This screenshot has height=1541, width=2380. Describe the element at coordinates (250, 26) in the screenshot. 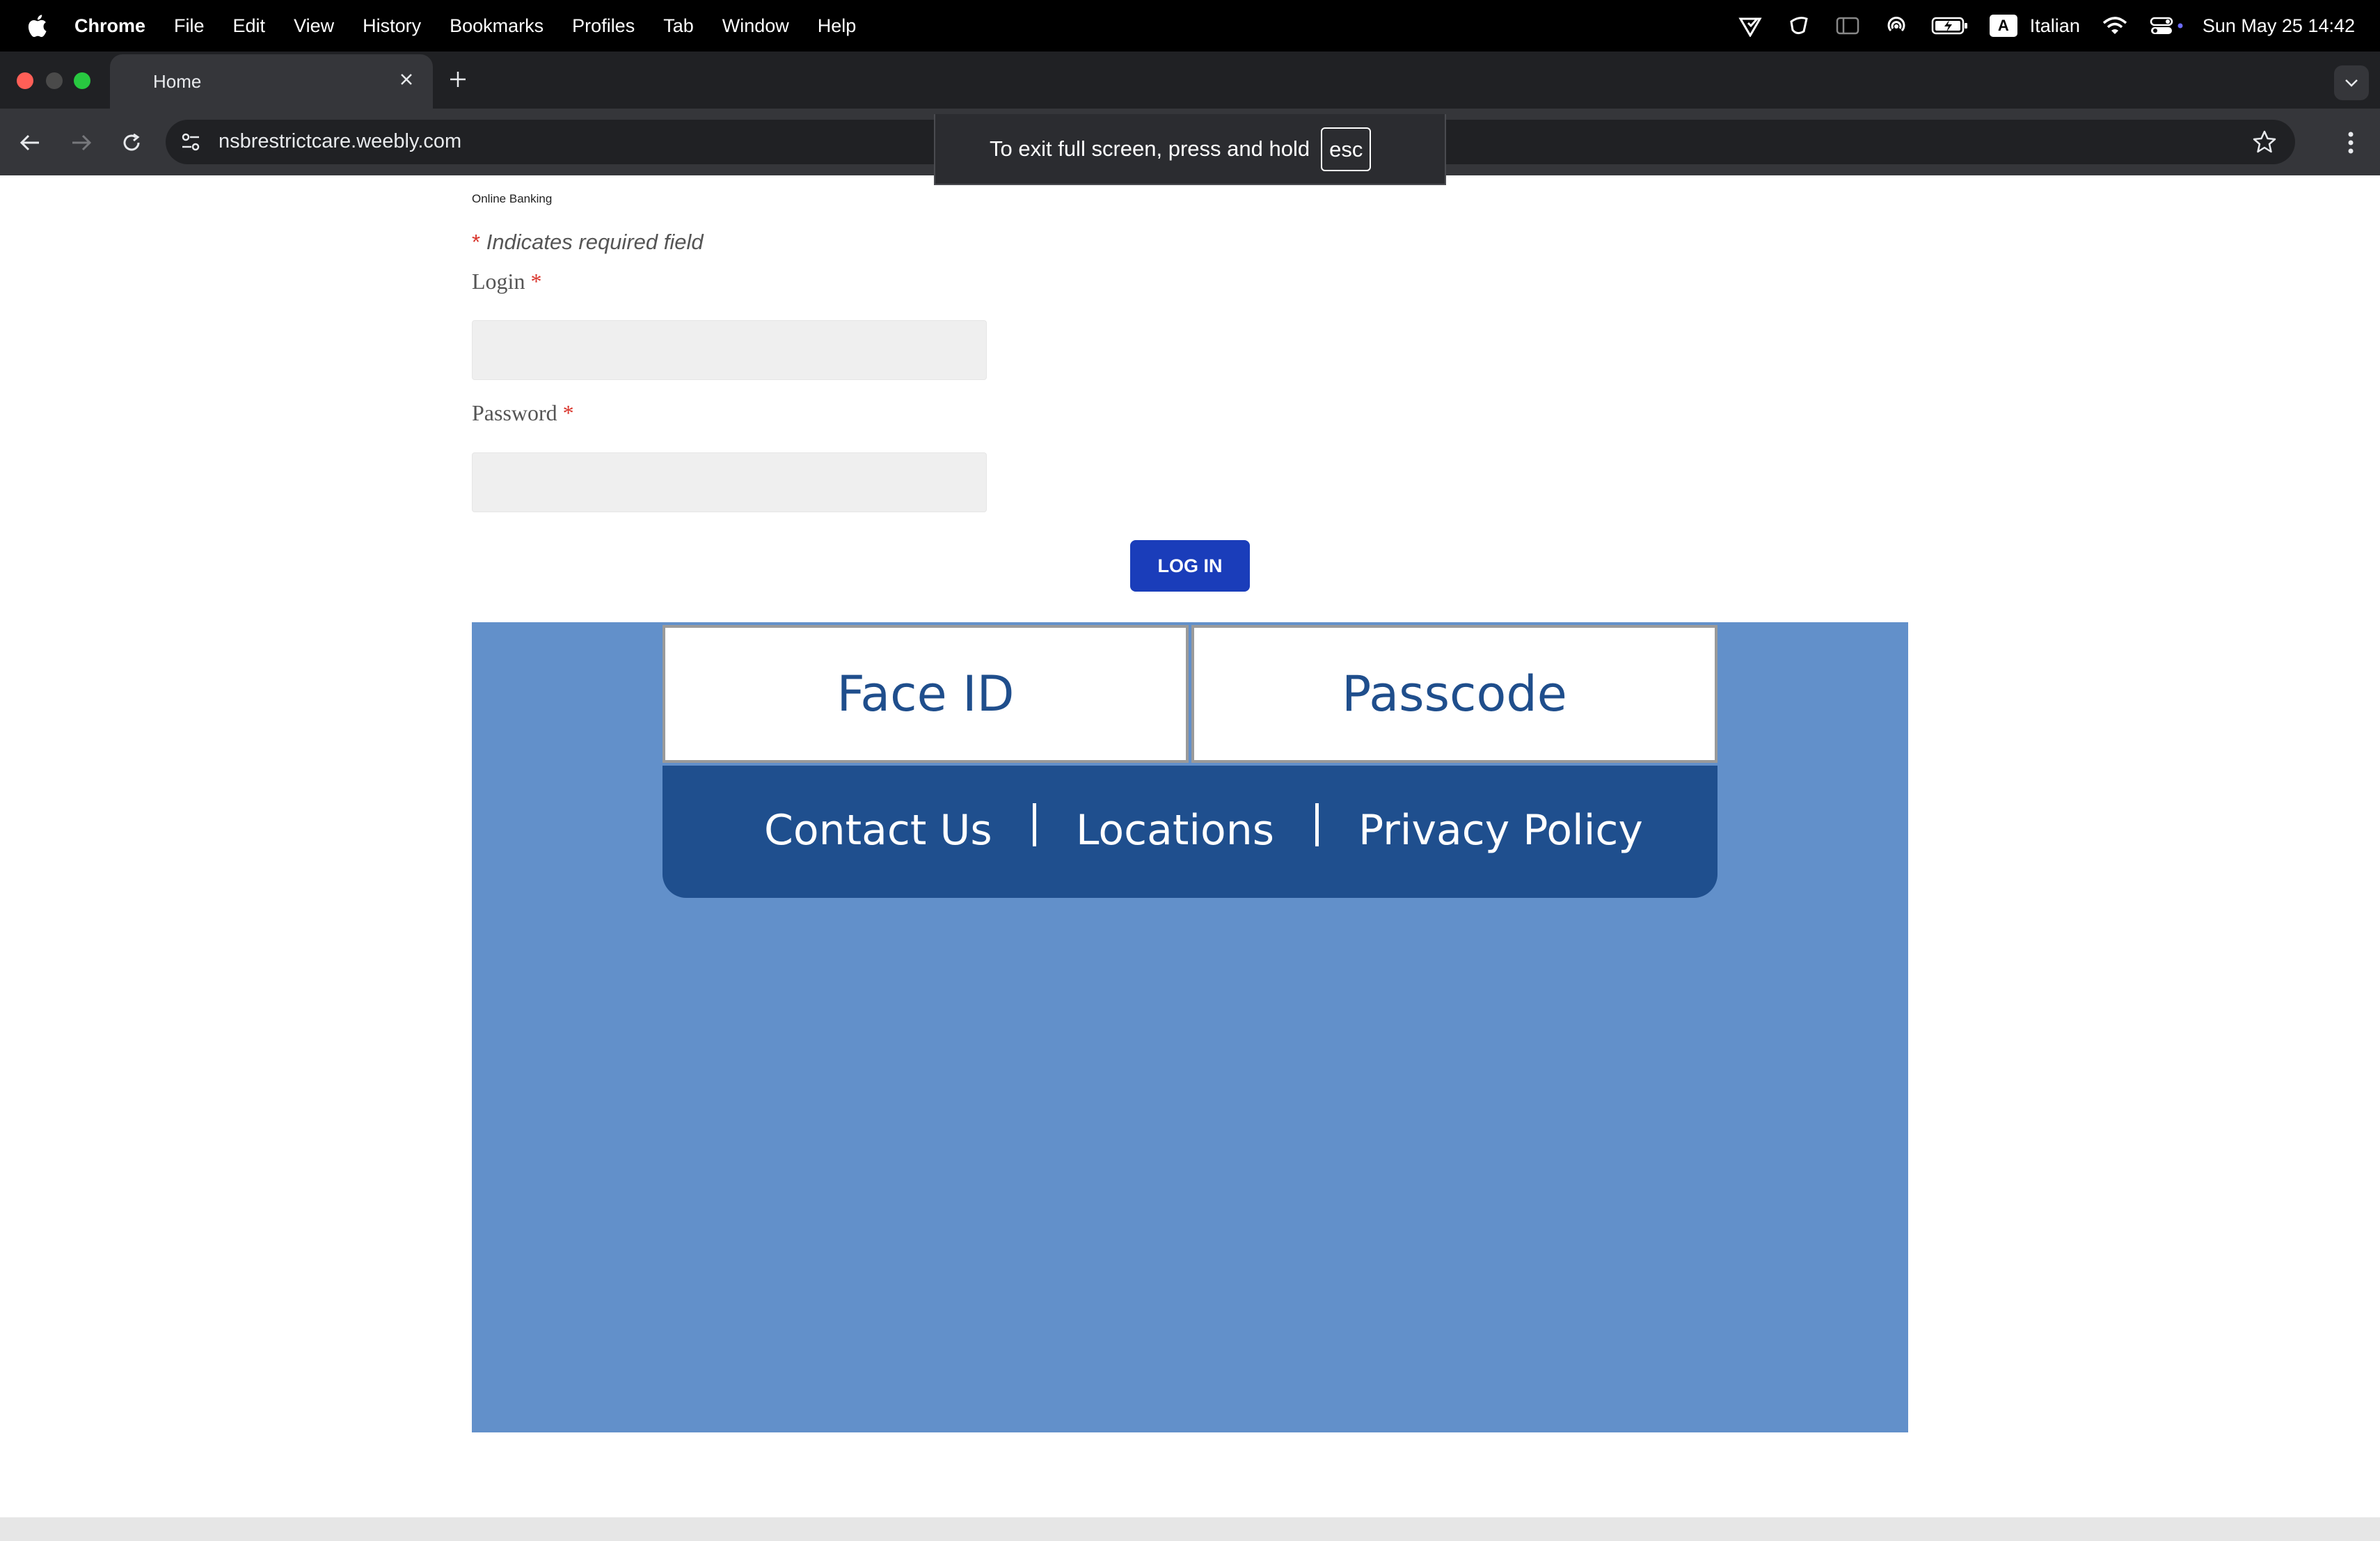

I see `menu-edit: Edit` at that location.